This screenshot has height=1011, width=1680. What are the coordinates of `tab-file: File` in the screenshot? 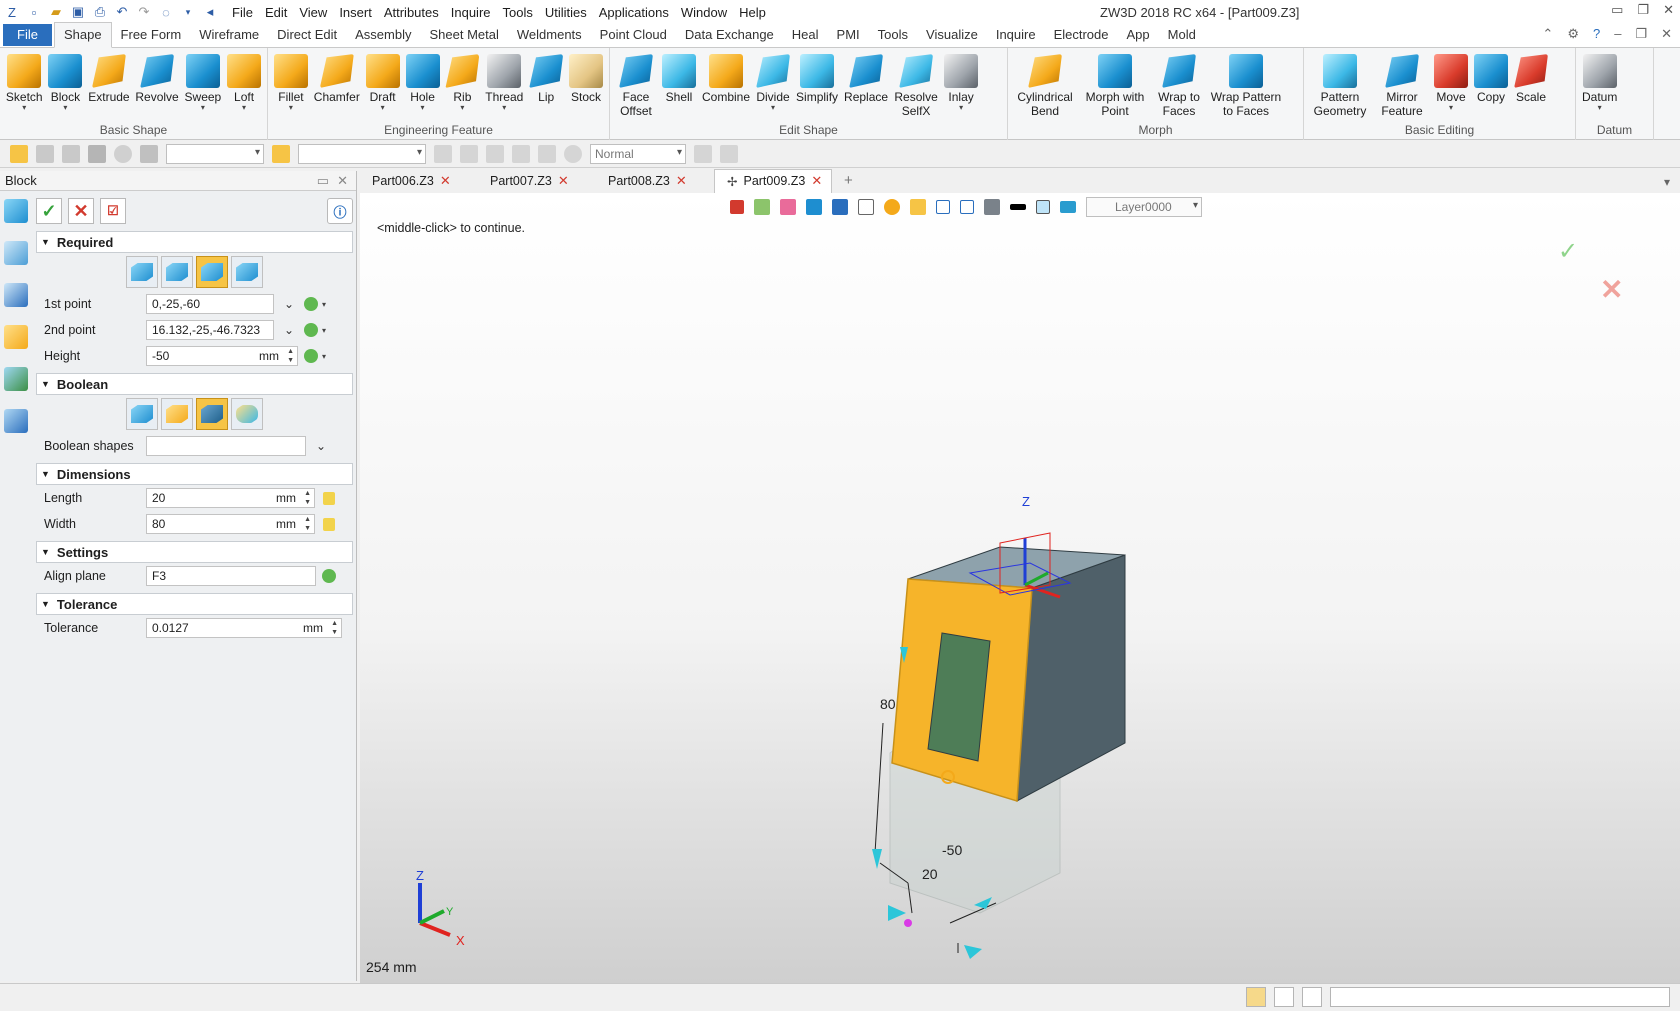 It's located at (27, 35).